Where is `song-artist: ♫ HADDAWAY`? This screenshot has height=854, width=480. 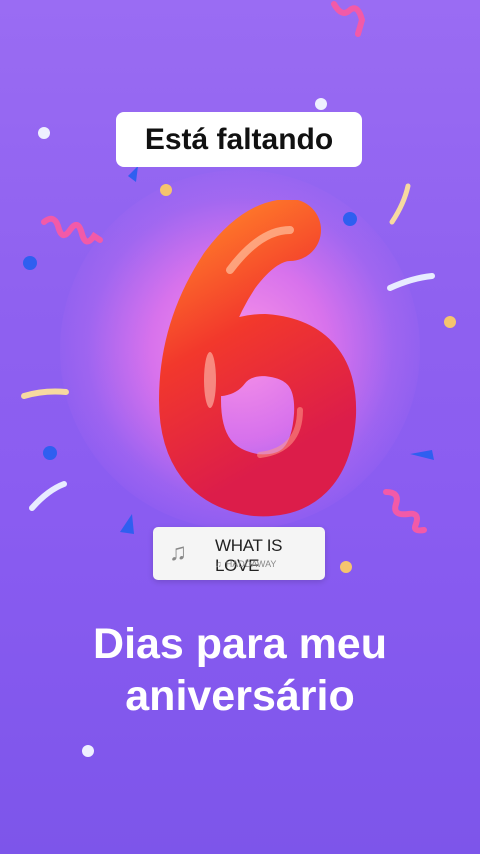 song-artist: ♫ HADDAWAY is located at coordinates (245, 564).